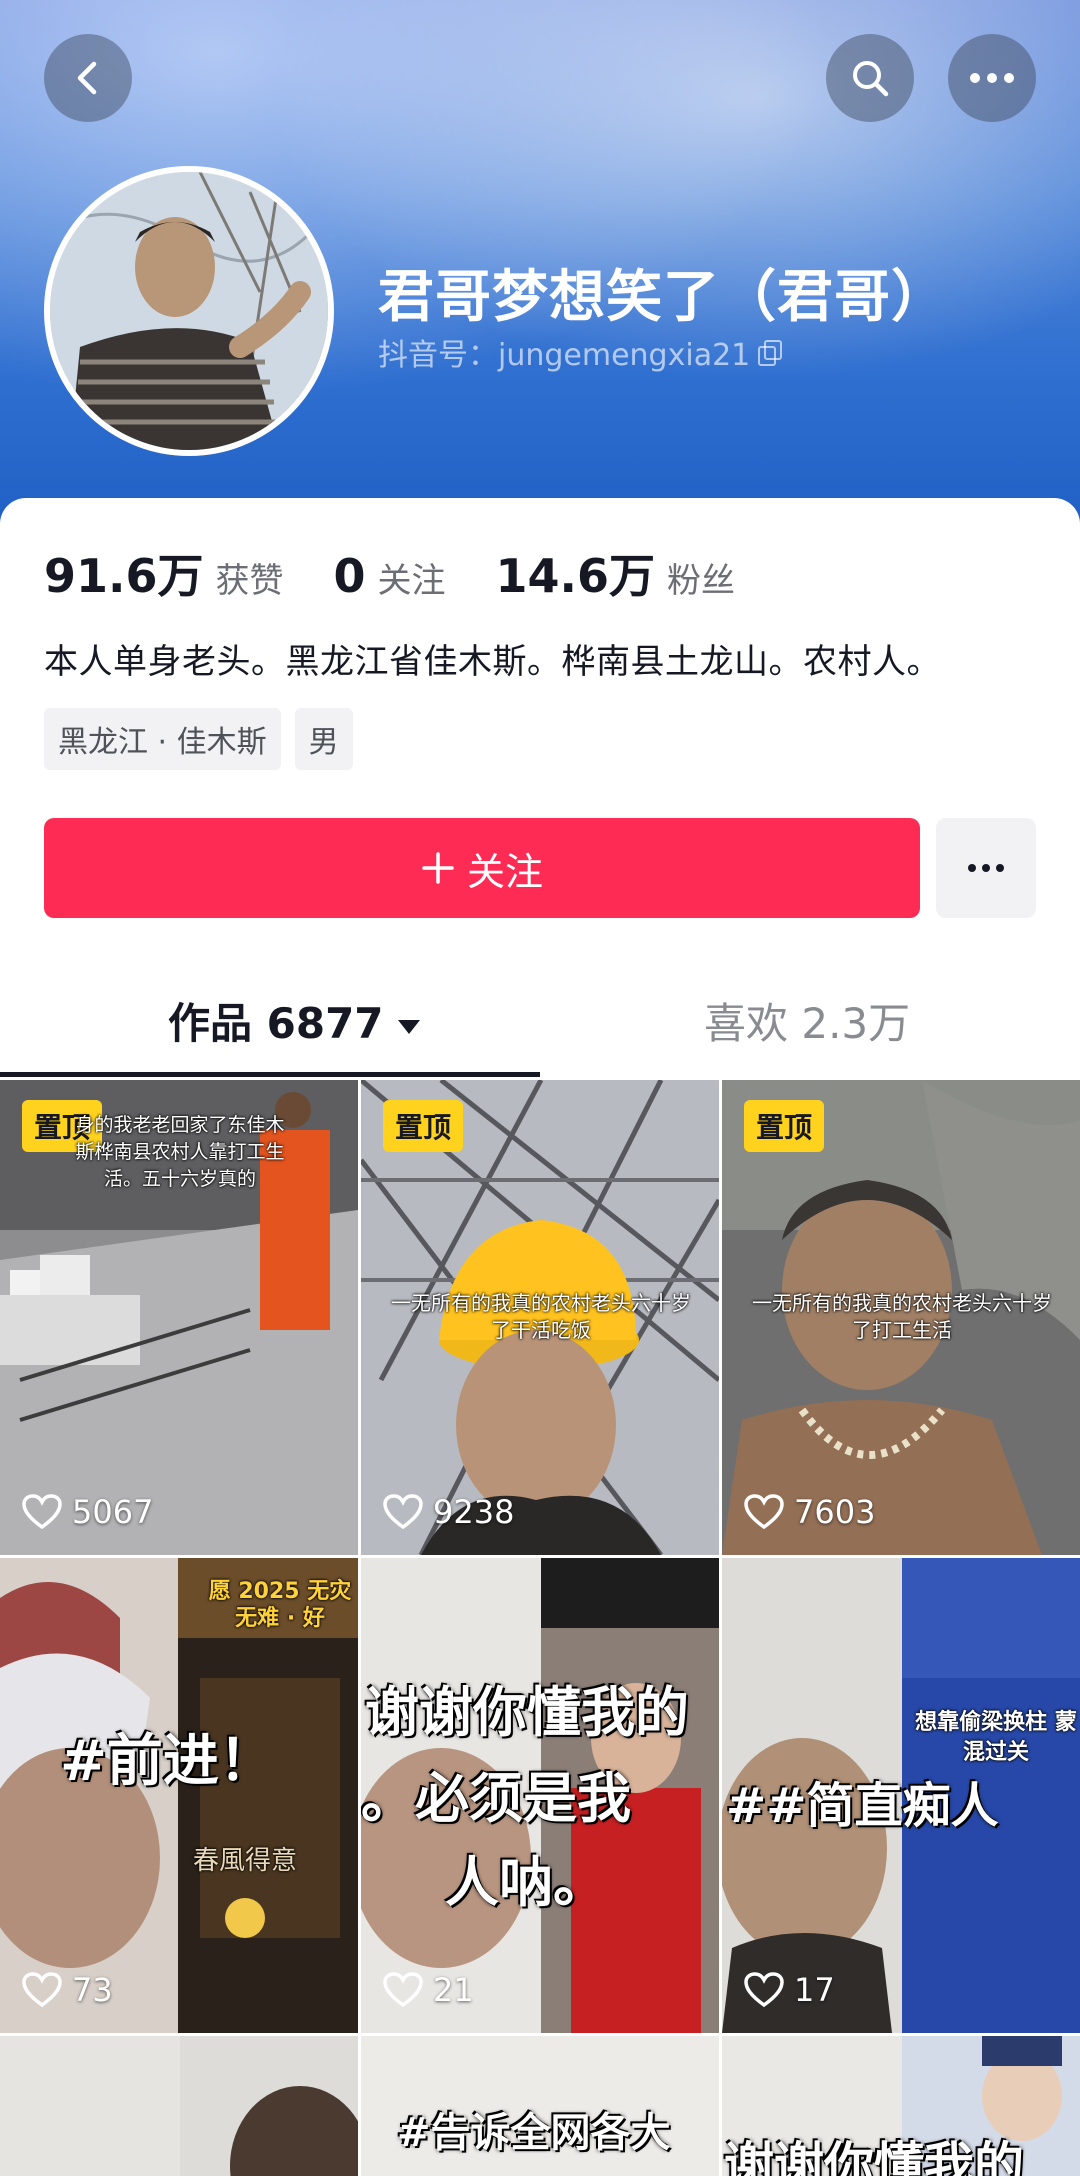 The width and height of the screenshot is (1080, 2176). What do you see at coordinates (162, 739) in the screenshot?
I see `location-tag: 黑龙江 · 佳木斯` at bounding box center [162, 739].